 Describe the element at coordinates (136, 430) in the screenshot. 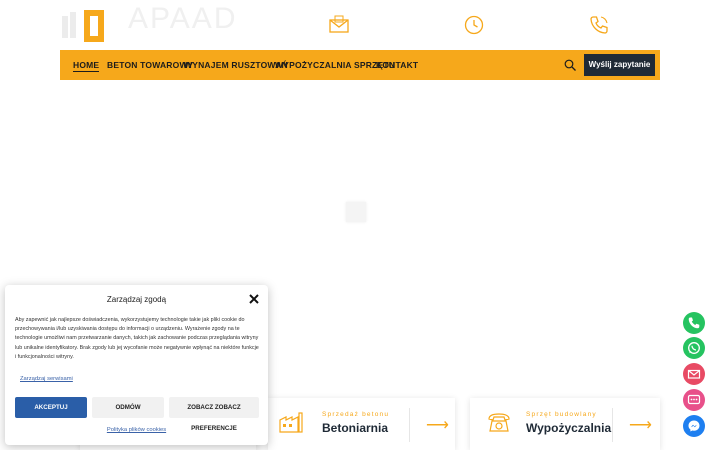

I see `cookie-policy-link: Polityka plików cookies` at that location.